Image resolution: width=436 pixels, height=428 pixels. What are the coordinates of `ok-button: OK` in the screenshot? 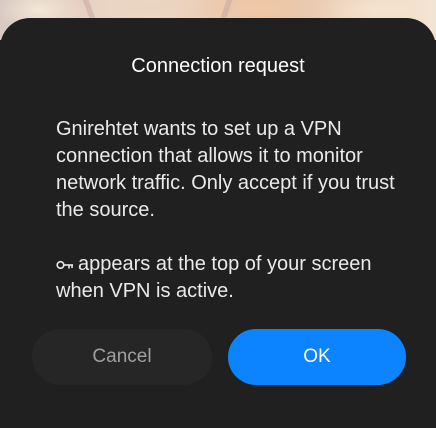 It's located at (317, 357).